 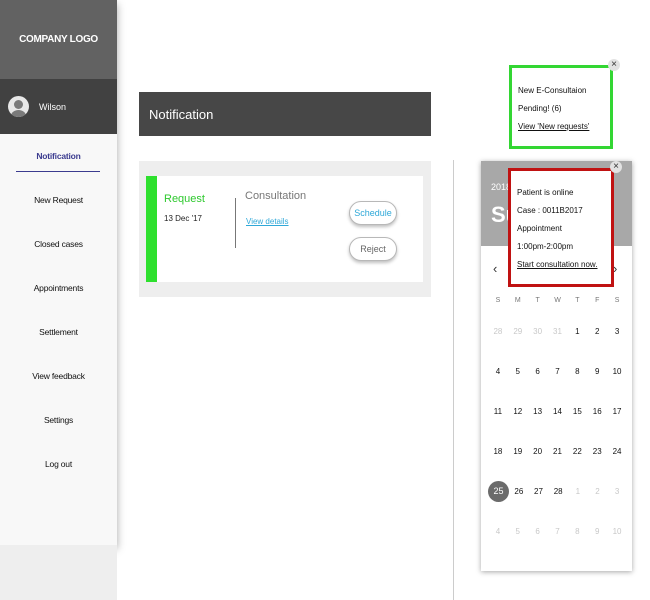 I want to click on calendar-day: 31, so click(x=557, y=331).